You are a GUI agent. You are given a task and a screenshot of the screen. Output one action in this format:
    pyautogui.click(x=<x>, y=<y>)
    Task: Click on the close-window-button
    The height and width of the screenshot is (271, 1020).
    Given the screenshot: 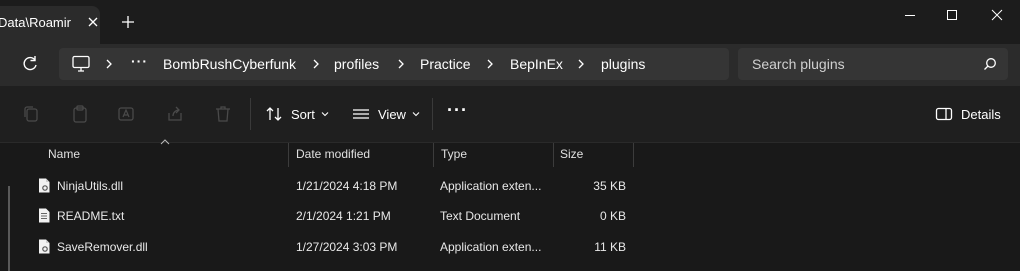 What is the action you would take?
    pyautogui.click(x=997, y=15)
    